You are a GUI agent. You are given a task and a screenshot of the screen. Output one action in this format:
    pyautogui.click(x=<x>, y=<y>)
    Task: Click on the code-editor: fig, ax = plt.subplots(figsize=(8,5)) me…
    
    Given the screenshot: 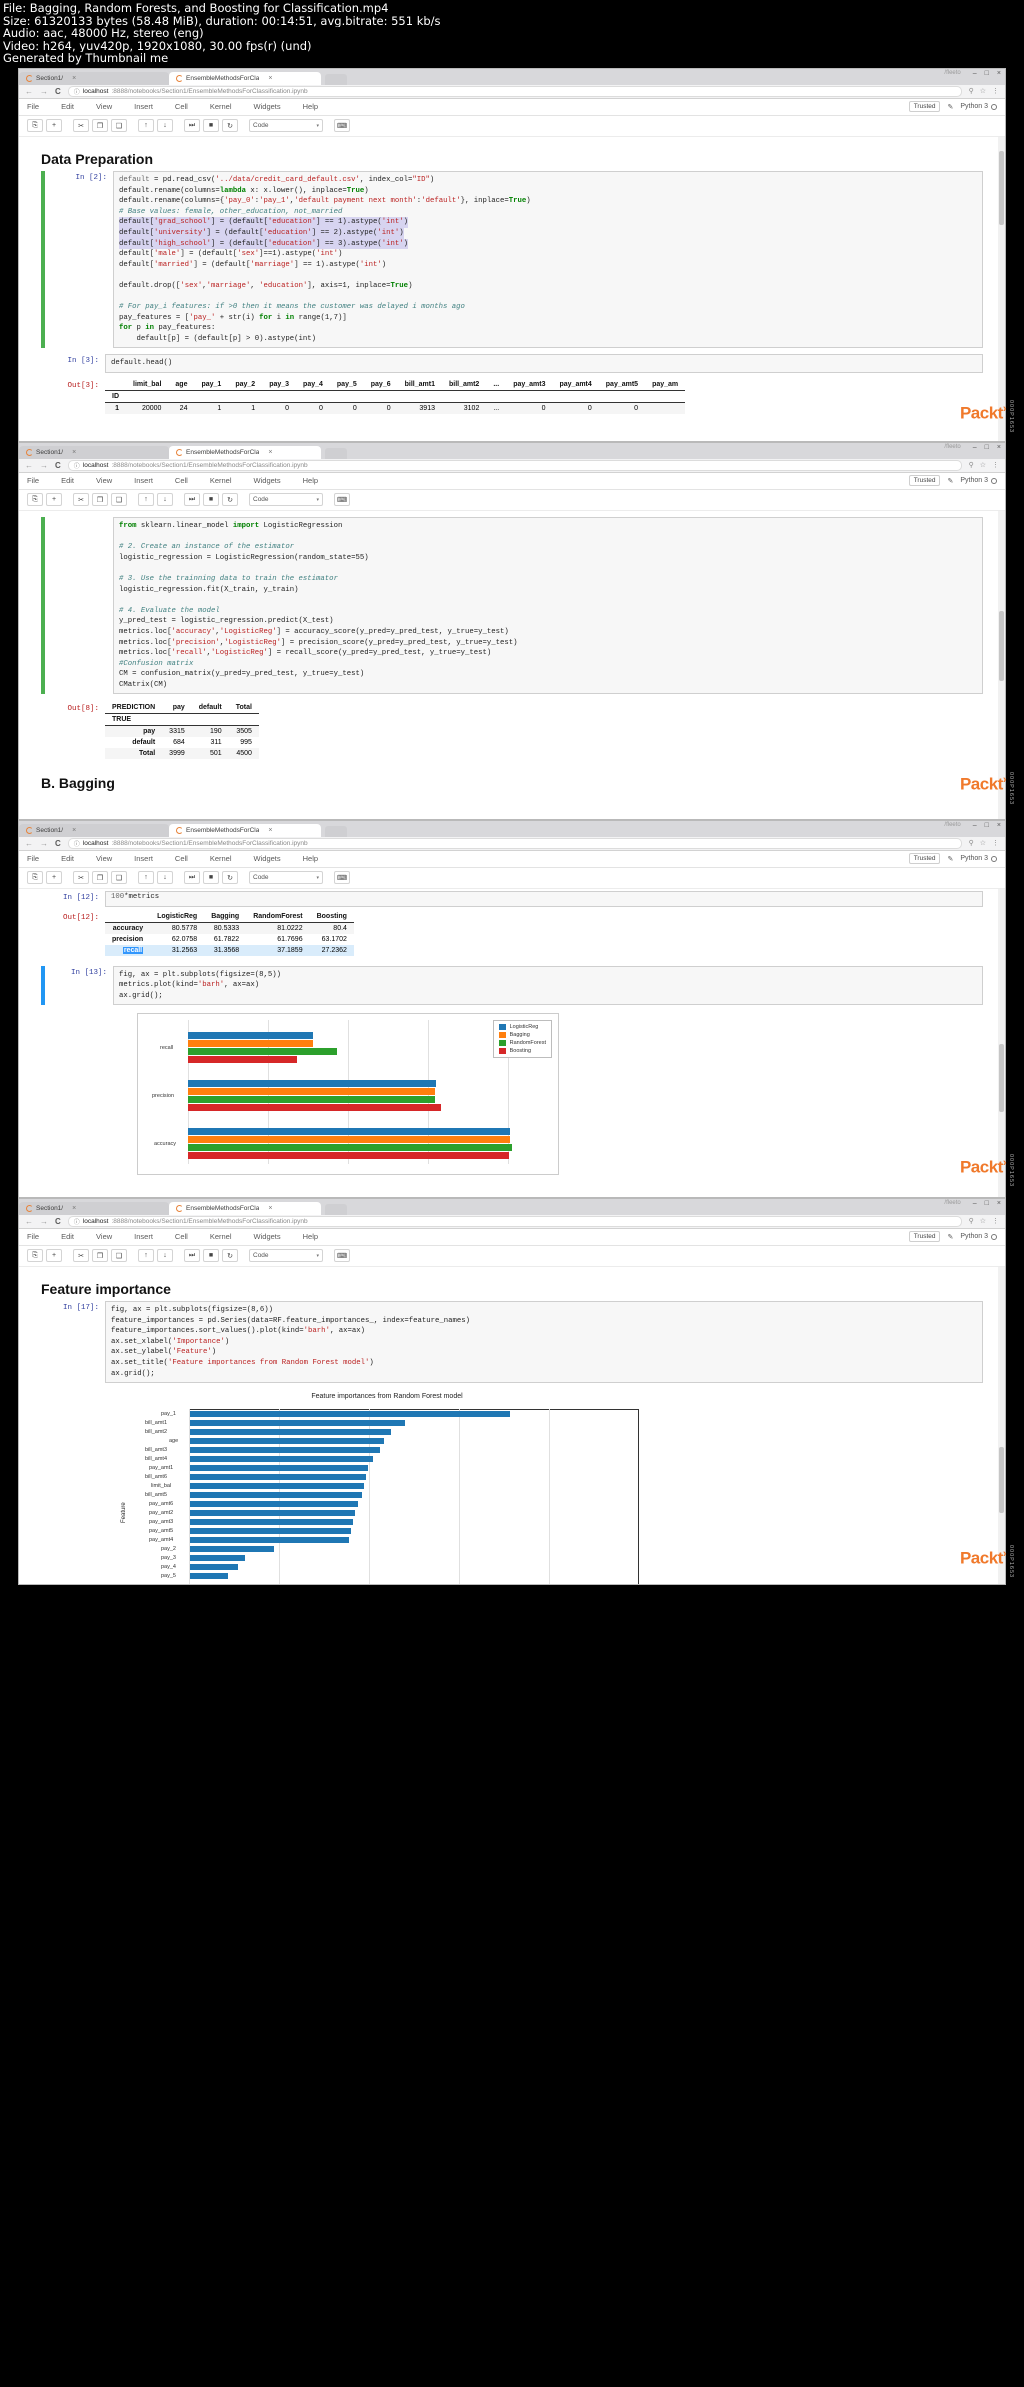 What is the action you would take?
    pyautogui.click(x=548, y=985)
    